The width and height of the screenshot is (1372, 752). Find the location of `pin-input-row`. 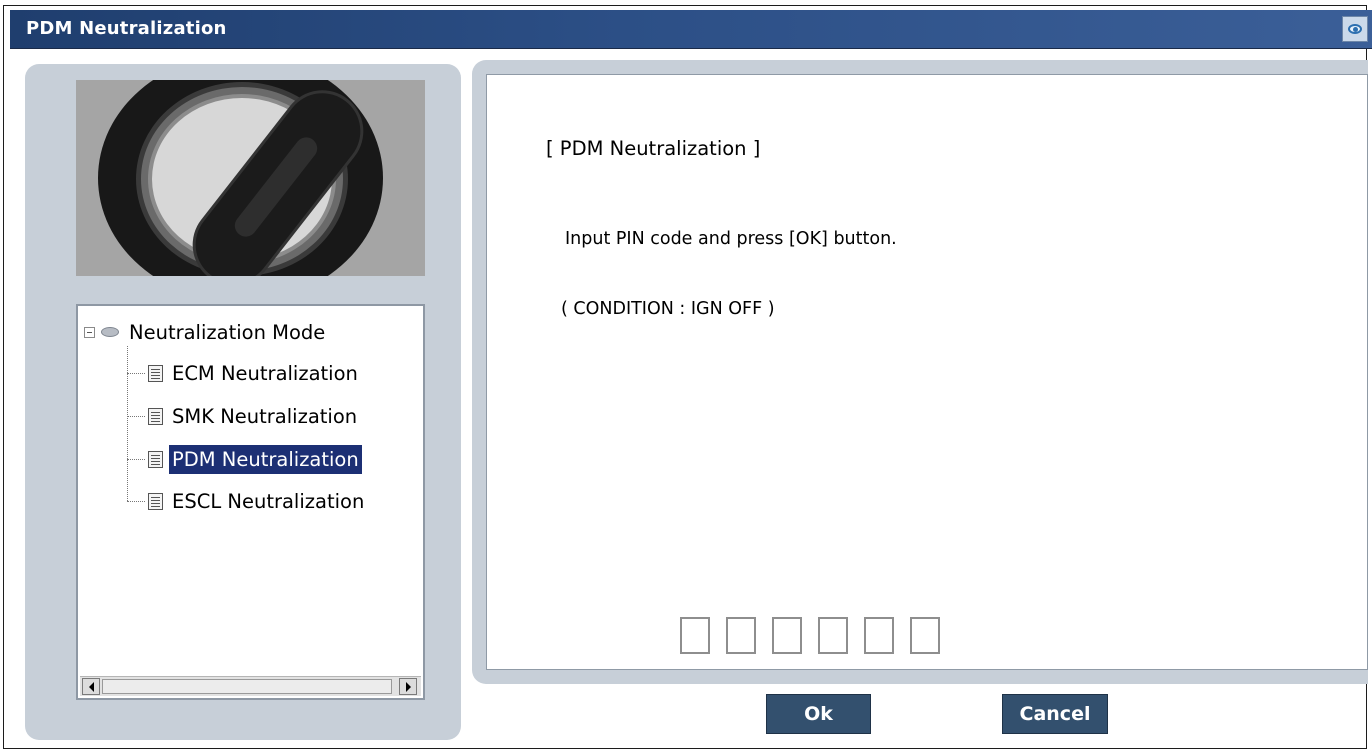

pin-input-row is located at coordinates (810, 635).